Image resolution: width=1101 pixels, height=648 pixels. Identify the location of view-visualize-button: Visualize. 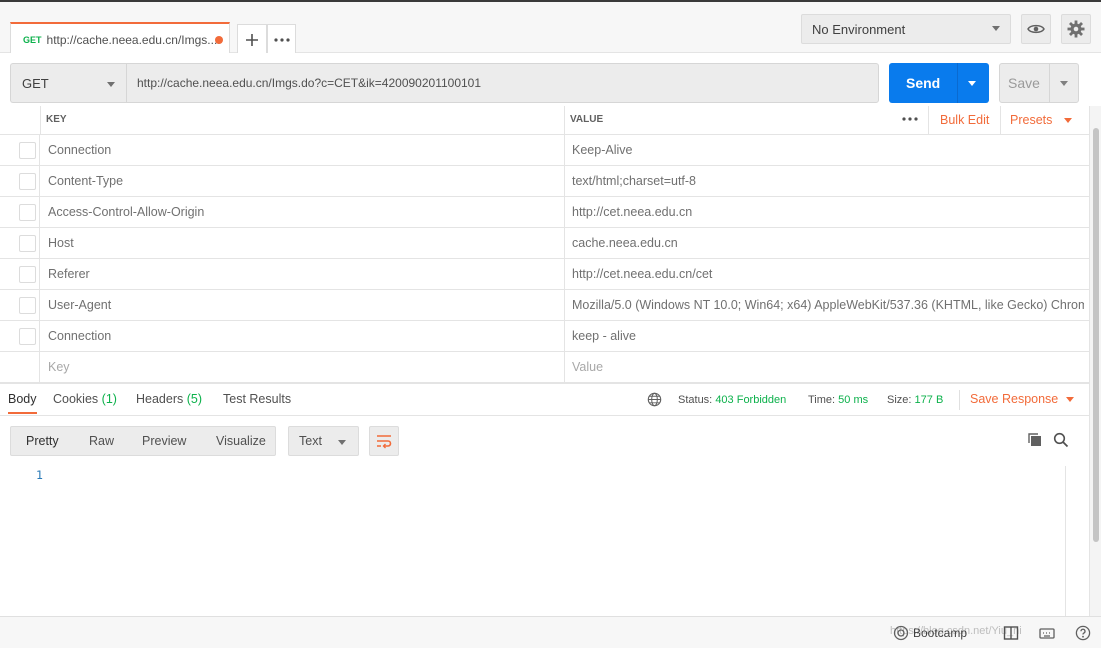
(241, 441).